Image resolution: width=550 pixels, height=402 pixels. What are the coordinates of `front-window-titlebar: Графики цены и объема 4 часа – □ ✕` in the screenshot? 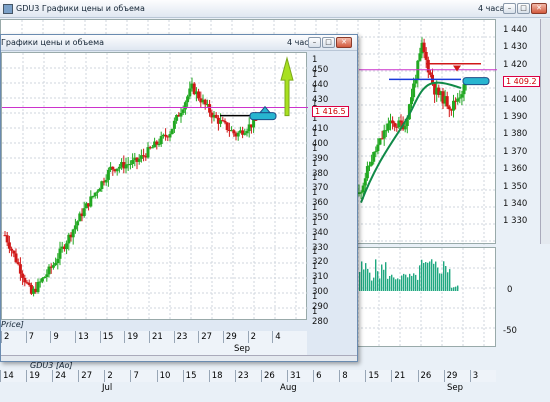 It's located at (179, 43).